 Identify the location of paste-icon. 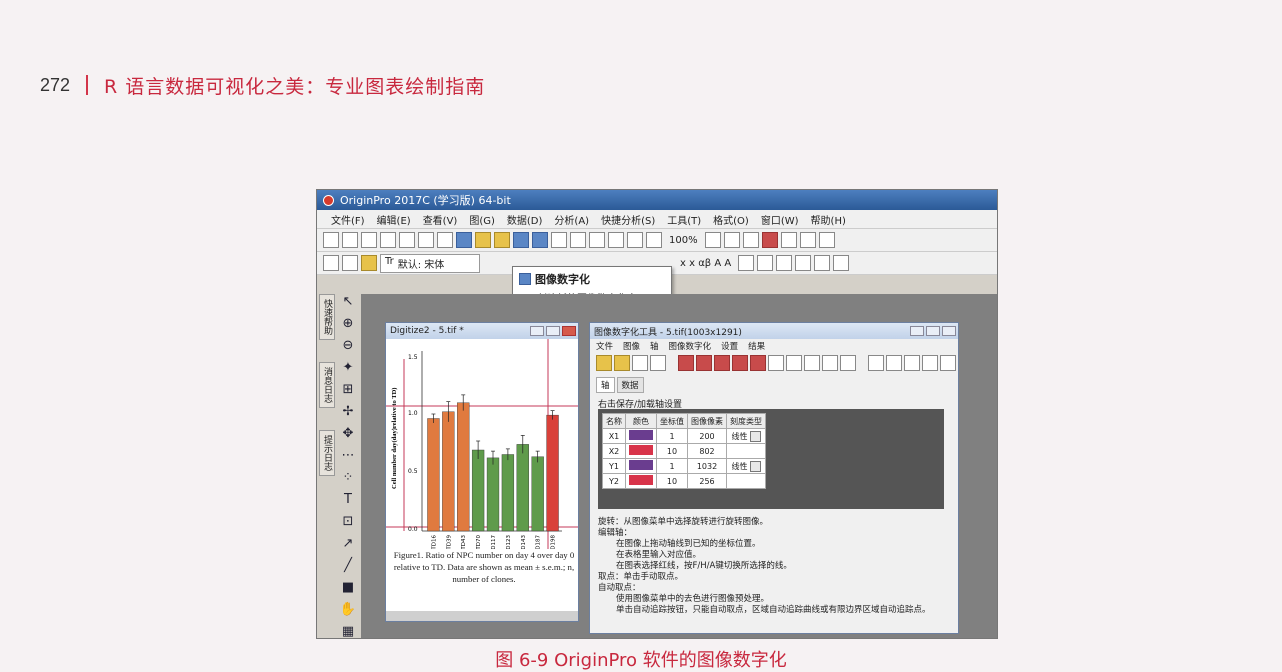
(369, 263).